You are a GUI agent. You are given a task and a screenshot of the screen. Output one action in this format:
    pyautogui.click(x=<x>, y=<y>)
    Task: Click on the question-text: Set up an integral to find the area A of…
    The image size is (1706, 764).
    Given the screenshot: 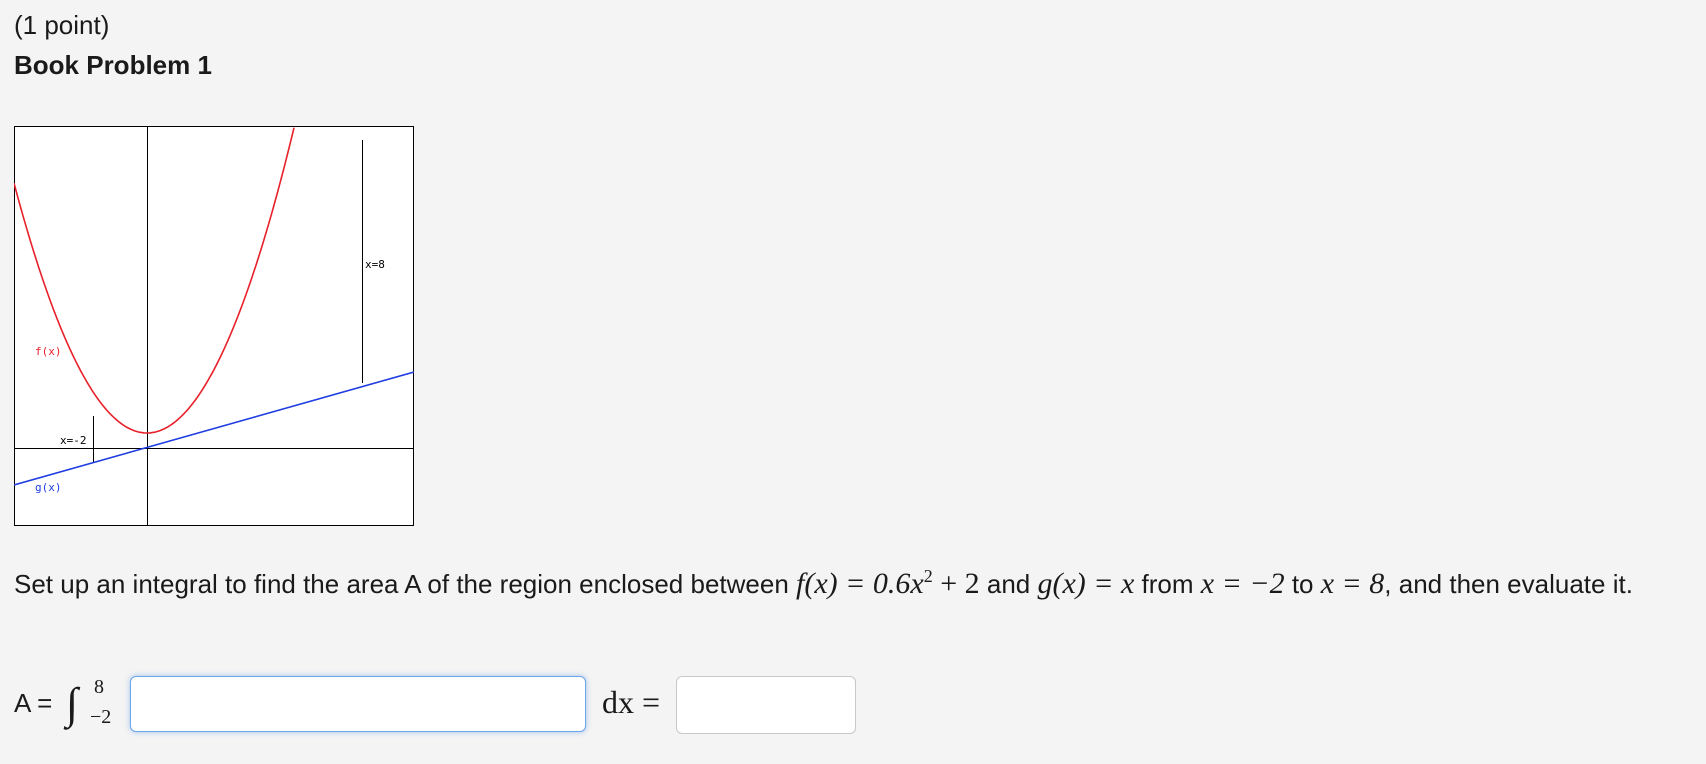 What is the action you would take?
    pyautogui.click(x=854, y=580)
    